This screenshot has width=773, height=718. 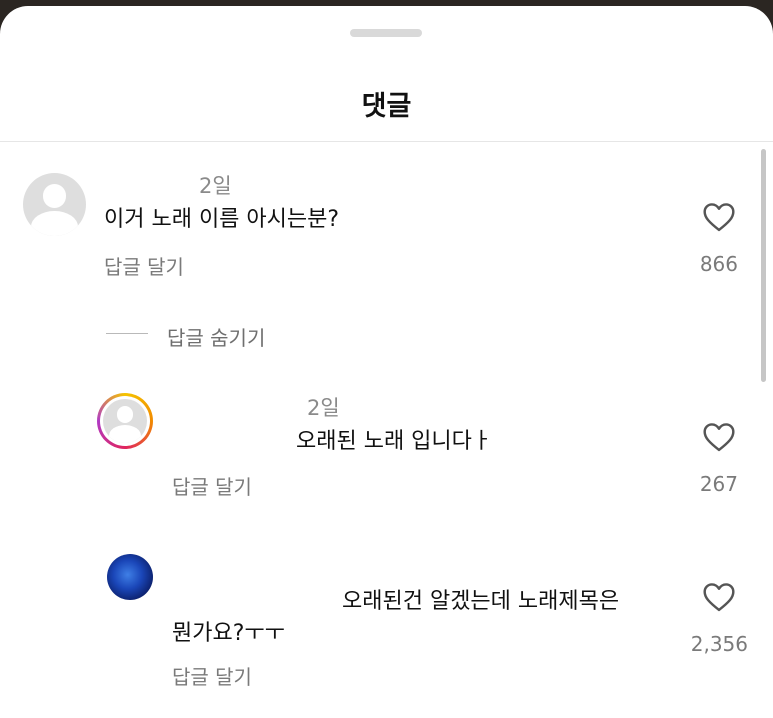 What do you see at coordinates (386, 106) in the screenshot?
I see `sheet-title: 댓글` at bounding box center [386, 106].